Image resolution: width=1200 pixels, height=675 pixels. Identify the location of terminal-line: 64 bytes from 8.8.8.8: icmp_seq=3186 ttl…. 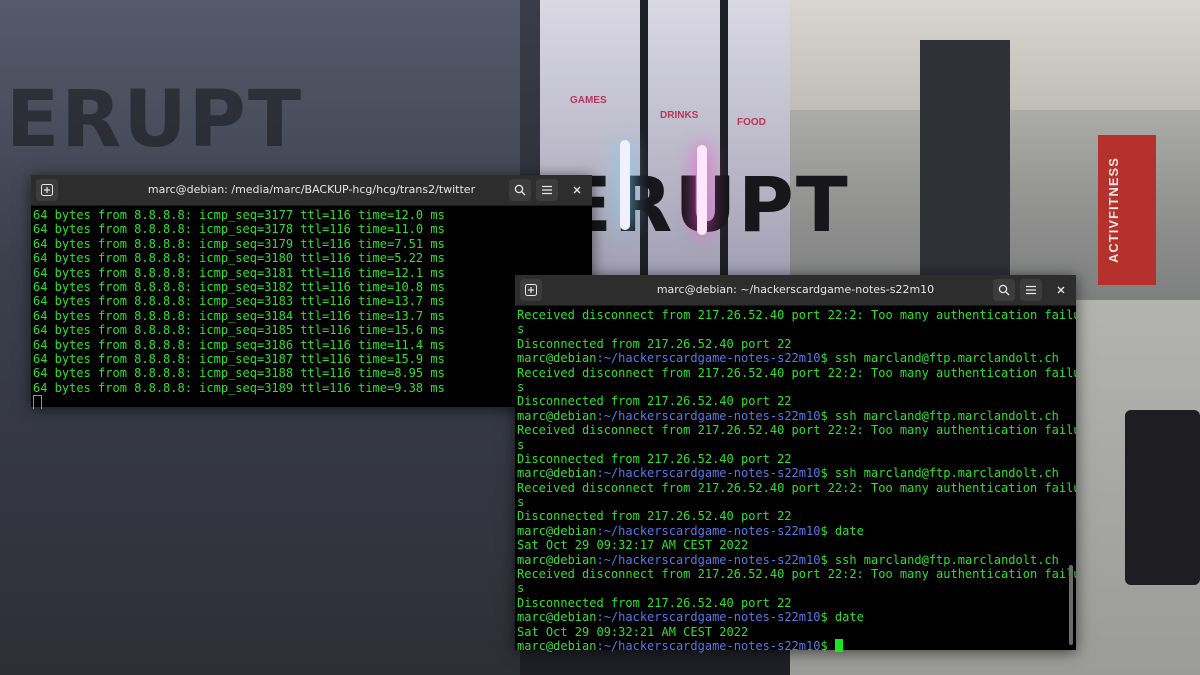
(239, 344).